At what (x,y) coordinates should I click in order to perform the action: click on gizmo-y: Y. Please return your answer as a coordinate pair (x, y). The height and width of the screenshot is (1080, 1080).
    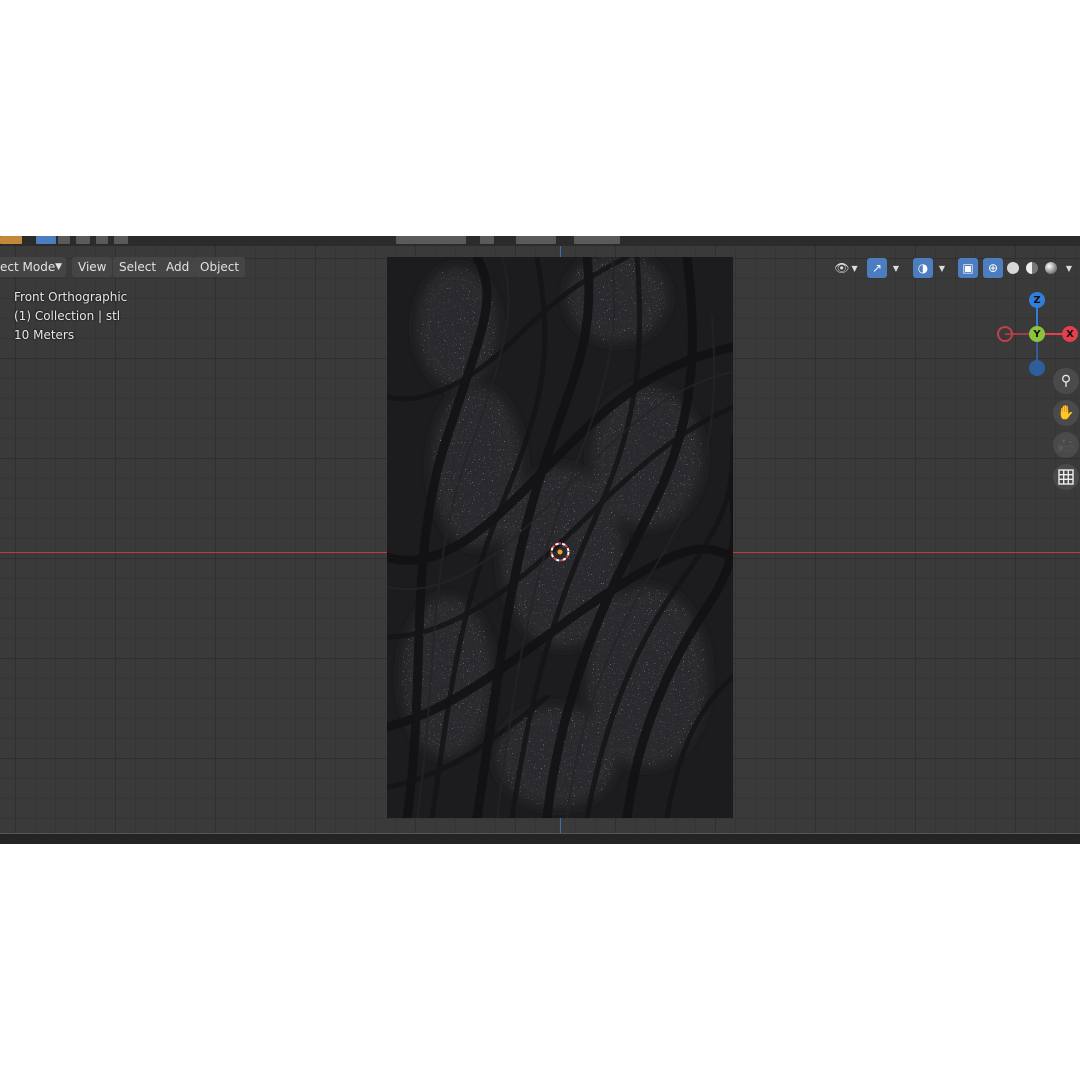
    Looking at the image, I should click on (1037, 334).